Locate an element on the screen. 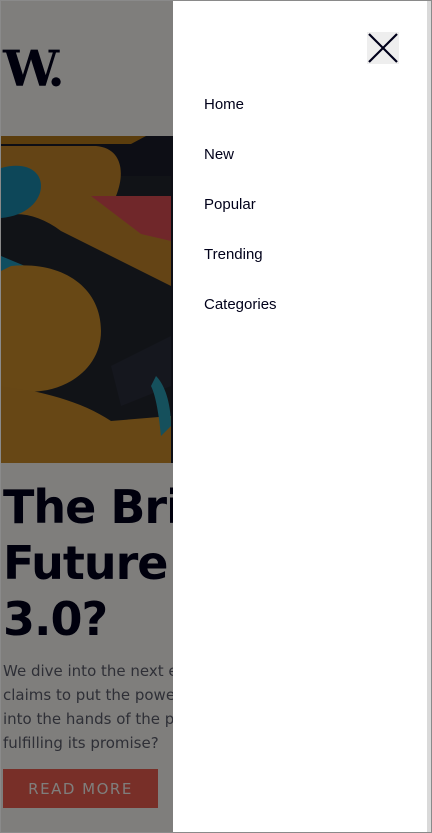 This screenshot has width=432, height=833. close-menu-button is located at coordinates (383, 48).